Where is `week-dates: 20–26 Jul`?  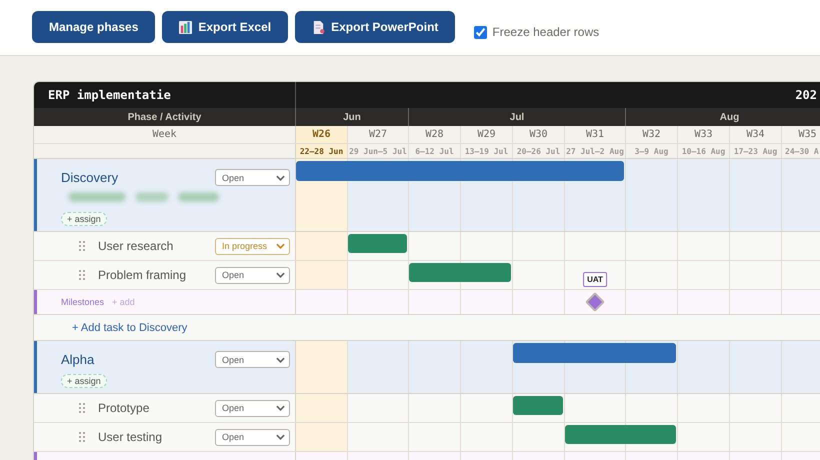 week-dates: 20–26 Jul is located at coordinates (539, 151).